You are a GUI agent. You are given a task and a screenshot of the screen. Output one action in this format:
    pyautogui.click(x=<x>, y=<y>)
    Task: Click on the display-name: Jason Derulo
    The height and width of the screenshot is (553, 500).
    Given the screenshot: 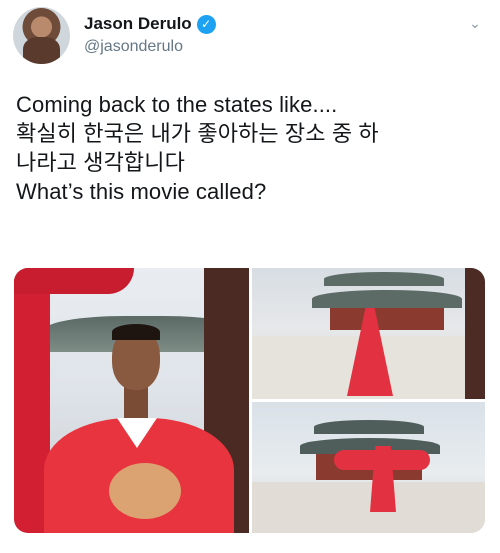 What is the action you would take?
    pyautogui.click(x=138, y=24)
    